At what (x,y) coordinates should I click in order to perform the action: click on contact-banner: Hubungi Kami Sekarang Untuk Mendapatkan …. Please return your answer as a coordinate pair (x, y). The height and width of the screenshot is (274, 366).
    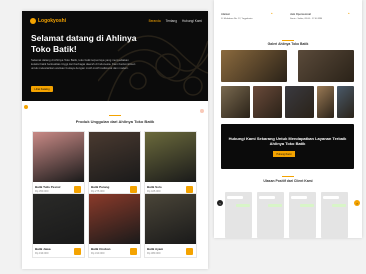
    Looking at the image, I should click on (287, 146).